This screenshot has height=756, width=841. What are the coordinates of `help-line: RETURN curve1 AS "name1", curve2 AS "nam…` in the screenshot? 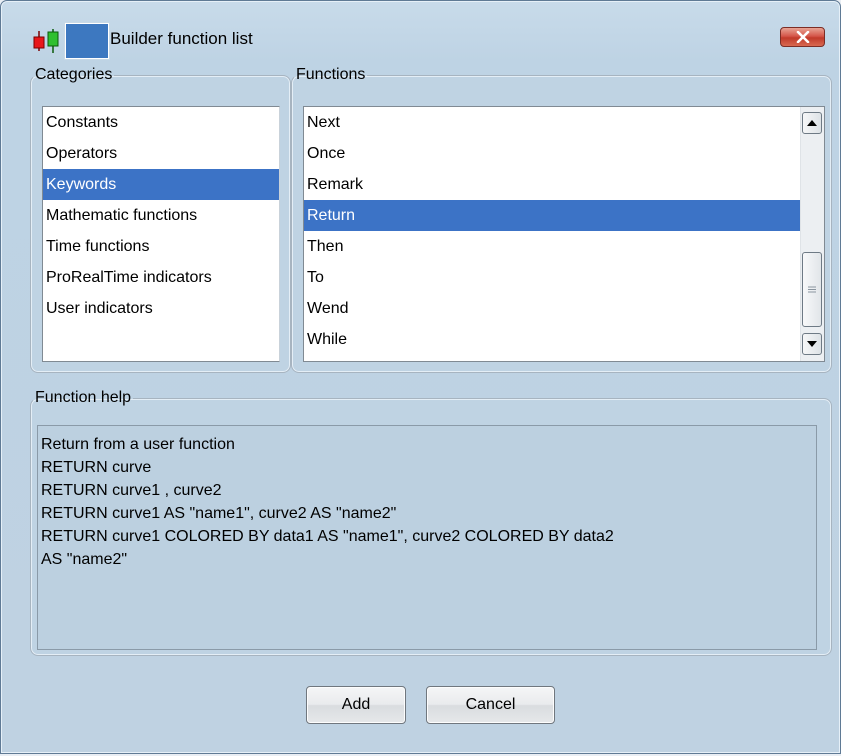 It's located at (219, 513).